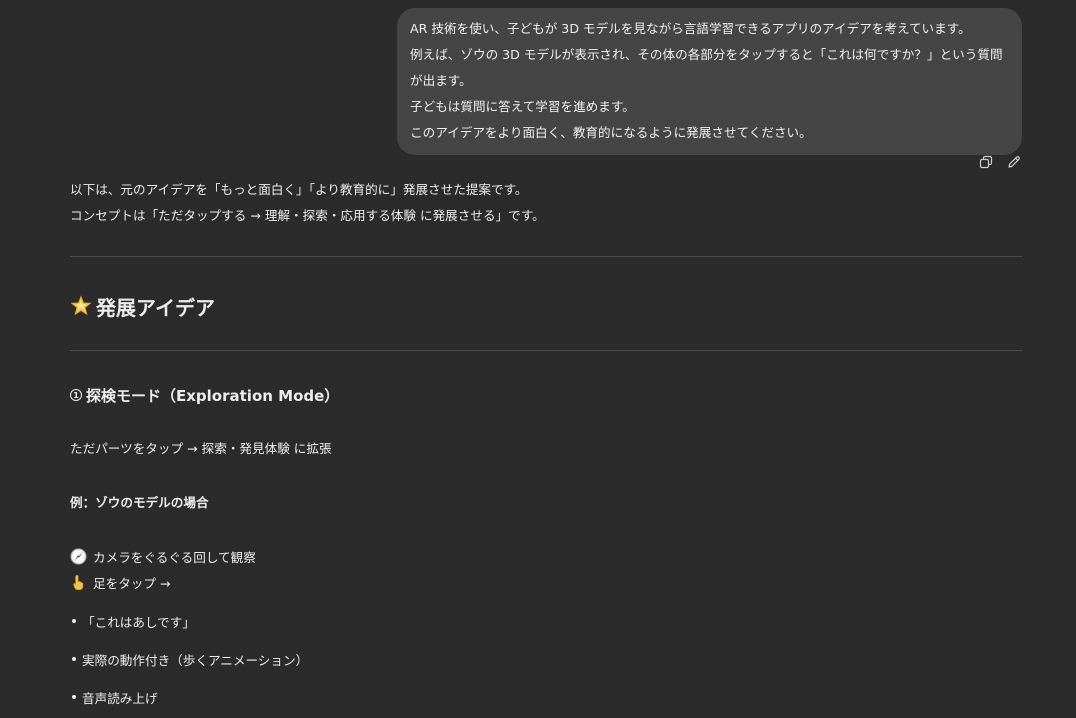  What do you see at coordinates (139, 502) in the screenshot?
I see `example-heading: 例：ゾウのモデルの場合` at bounding box center [139, 502].